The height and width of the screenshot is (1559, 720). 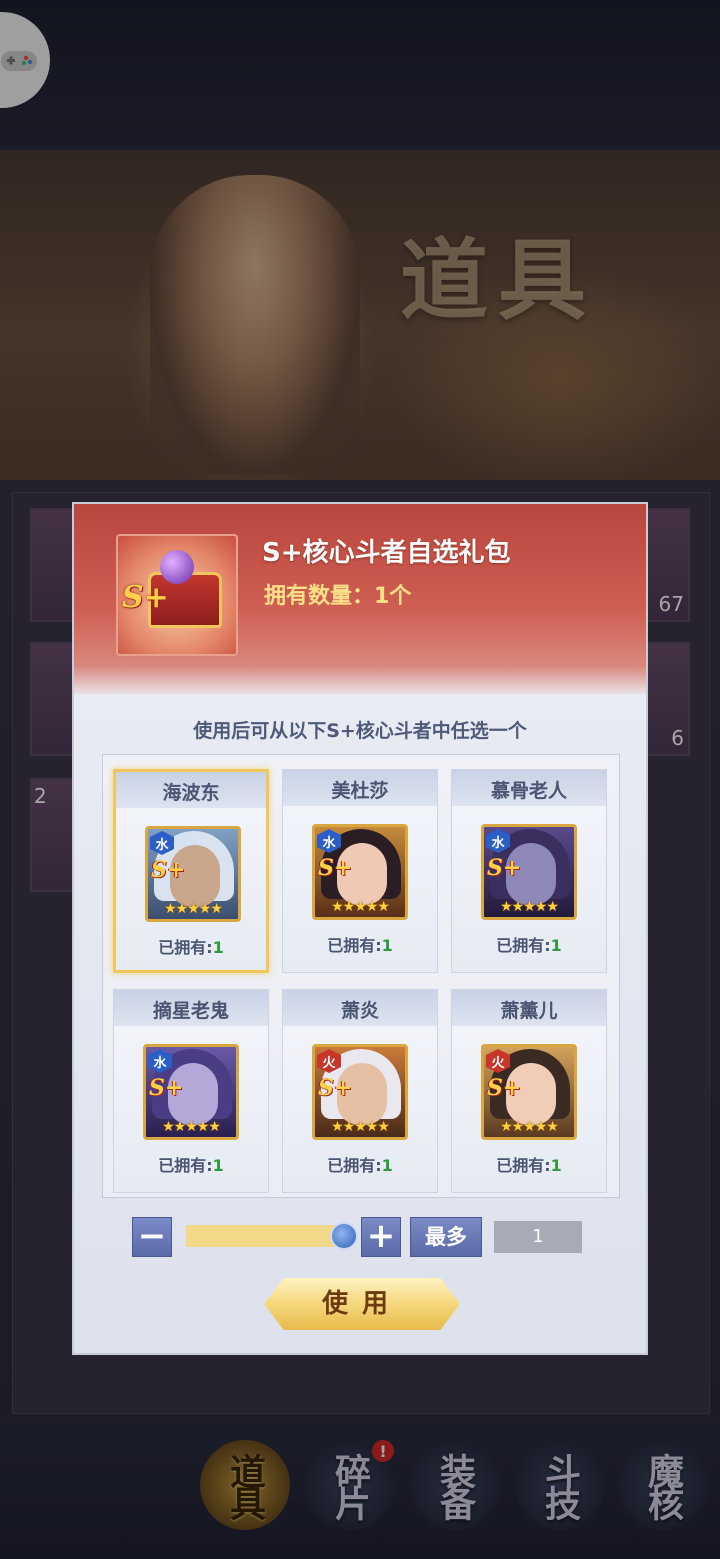 I want to click on quantity-slider, so click(x=269, y=1236).